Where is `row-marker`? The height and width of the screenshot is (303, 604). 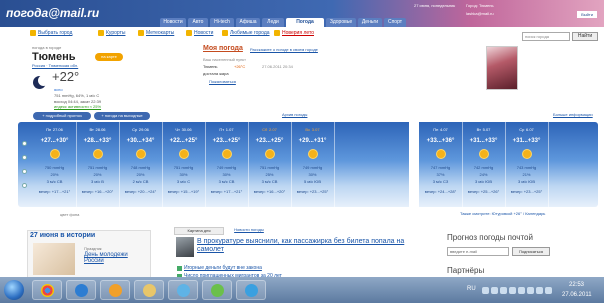
row-marker is located at coordinates (24, 185).